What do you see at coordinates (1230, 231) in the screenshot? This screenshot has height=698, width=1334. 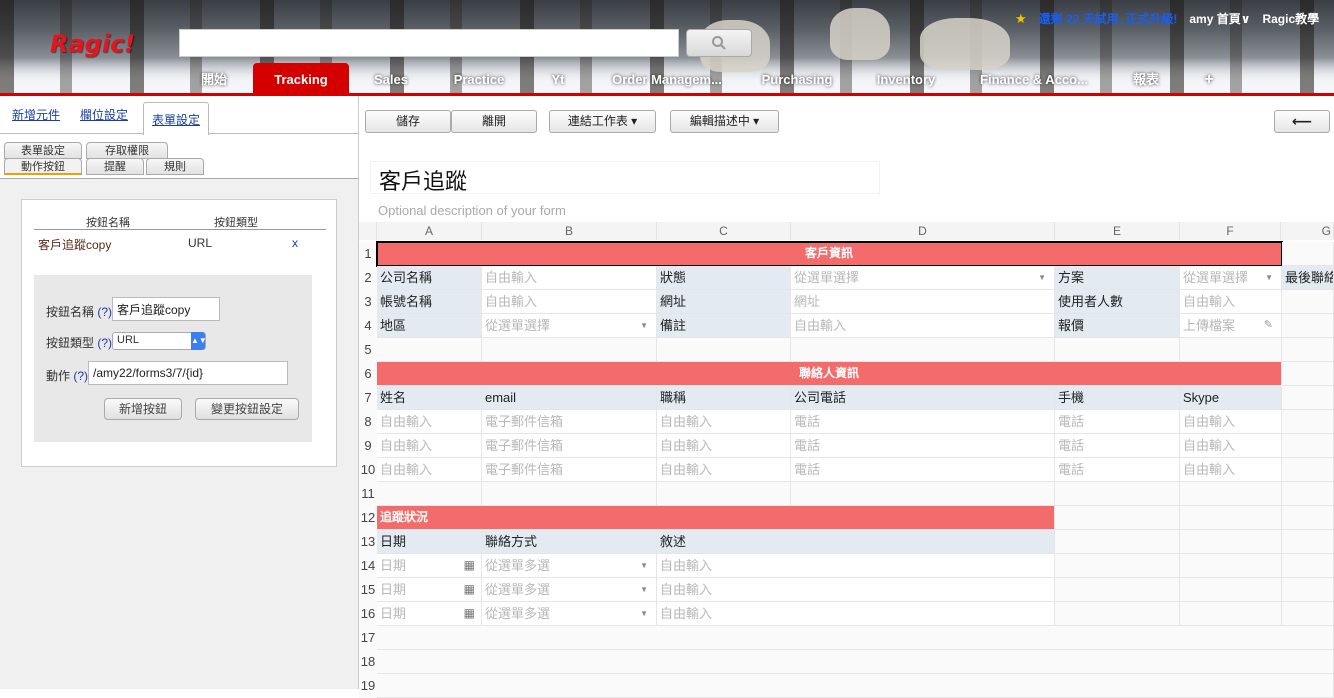 I see `column-header-f: F` at bounding box center [1230, 231].